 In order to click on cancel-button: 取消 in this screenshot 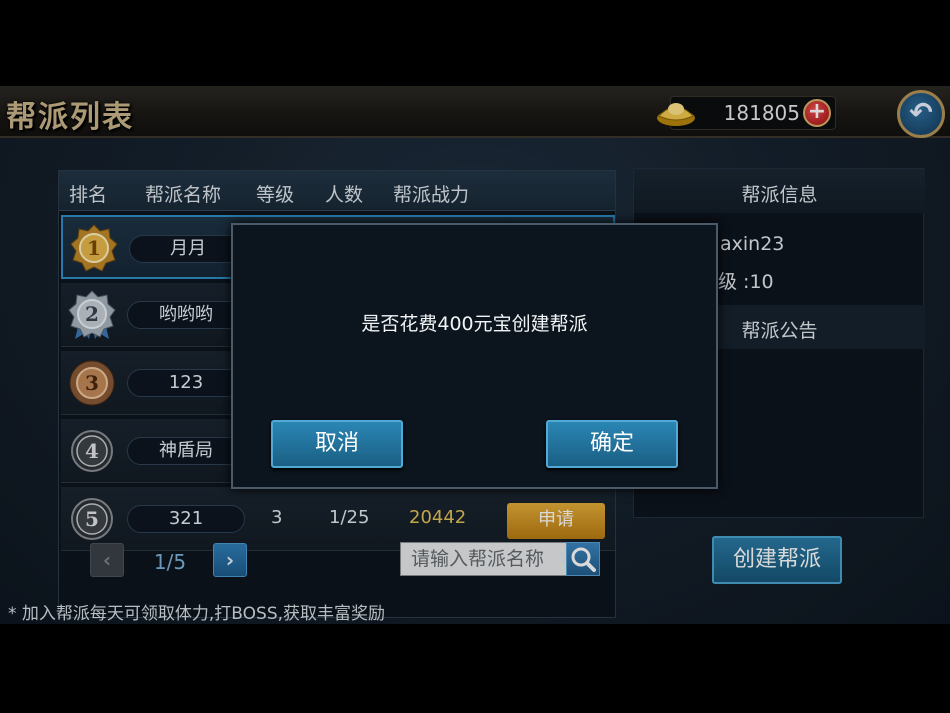, I will do `click(337, 444)`.